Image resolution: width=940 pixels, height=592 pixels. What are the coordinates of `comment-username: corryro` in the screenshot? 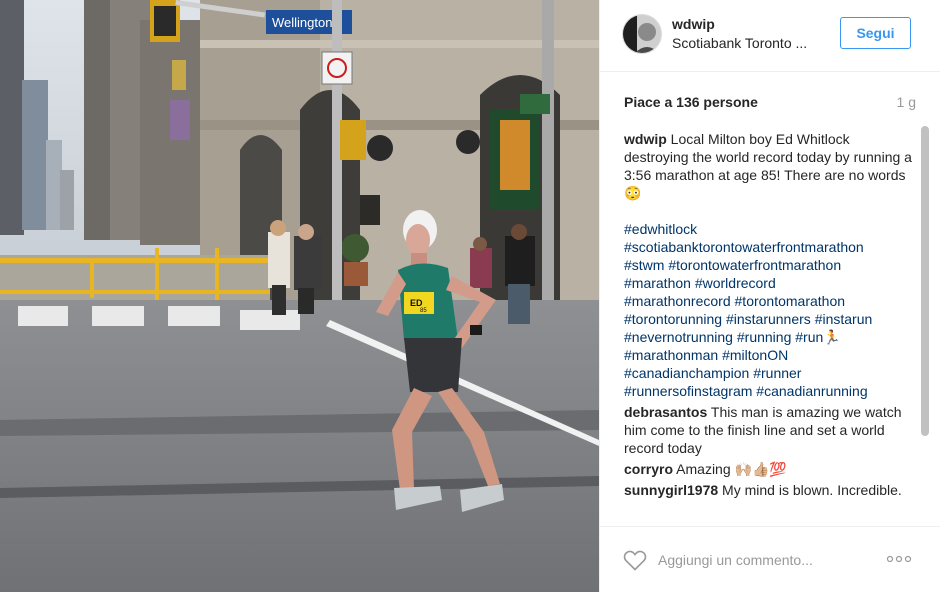 It's located at (648, 469).